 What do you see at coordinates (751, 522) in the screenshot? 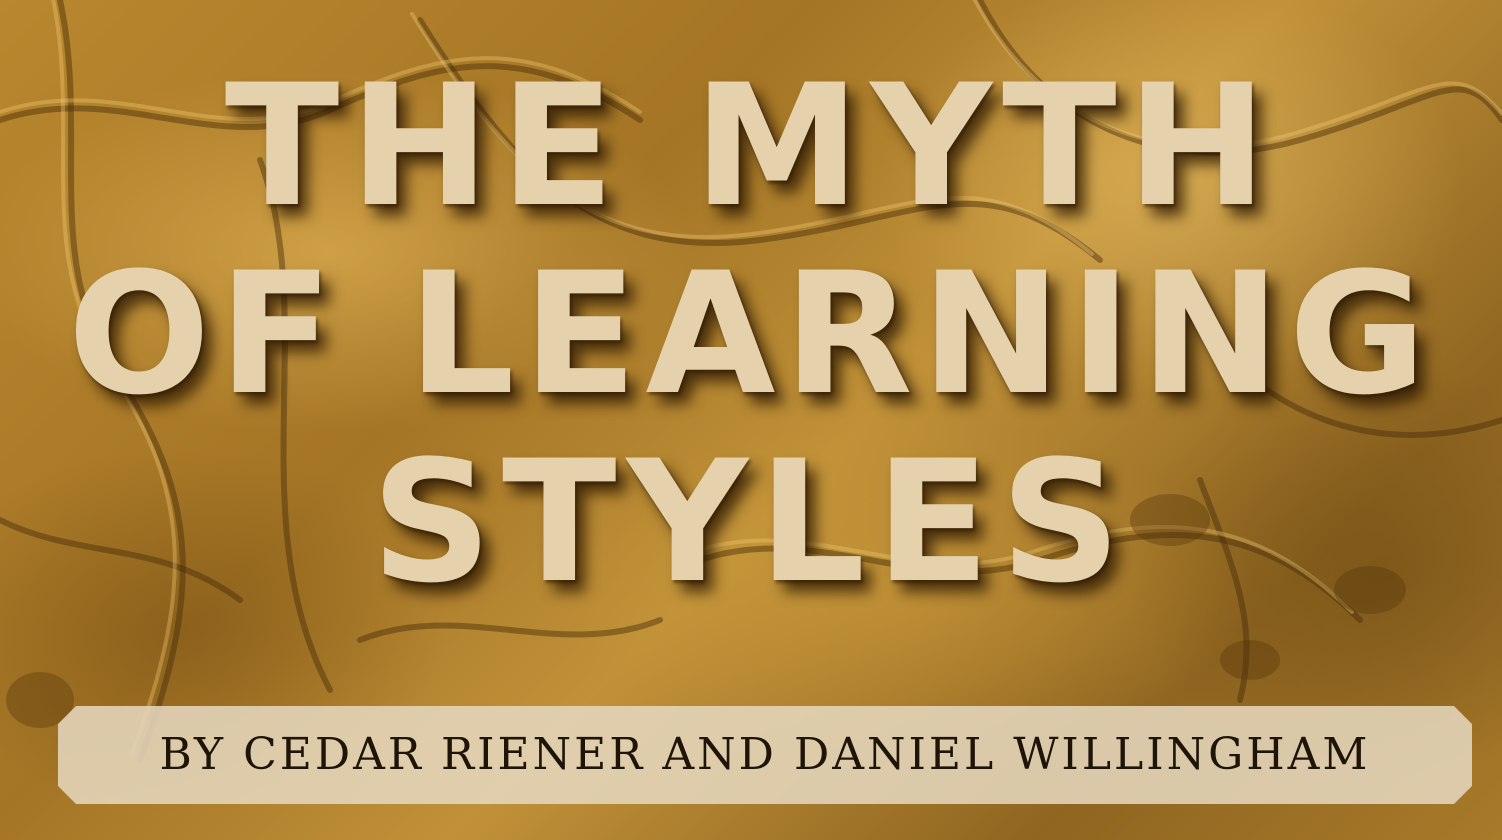
I see `title-line-3: STYLES` at bounding box center [751, 522].